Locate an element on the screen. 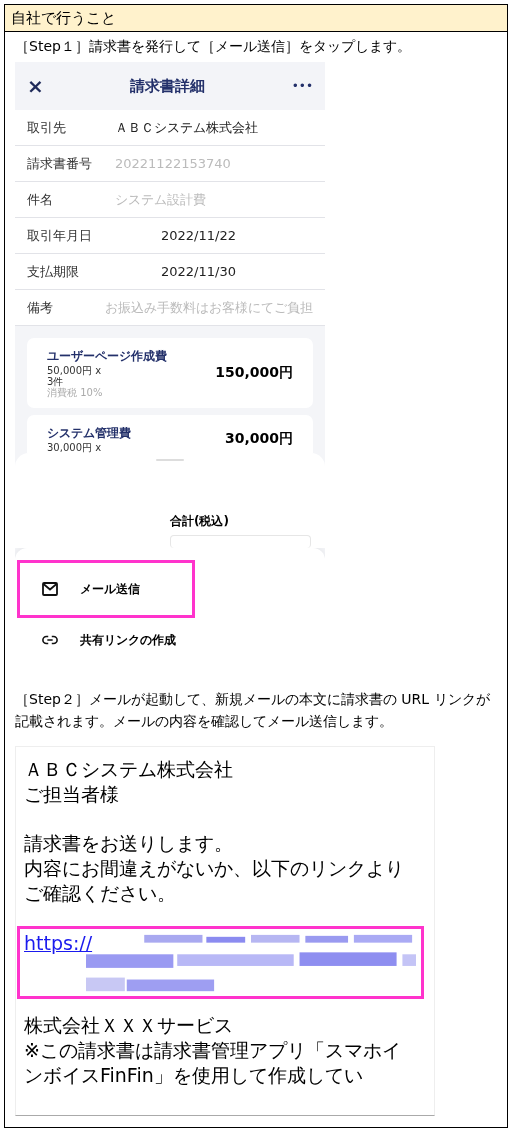 Image resolution: width=512 pixels, height=1133 pixels. link-icon is located at coordinates (50, 640).